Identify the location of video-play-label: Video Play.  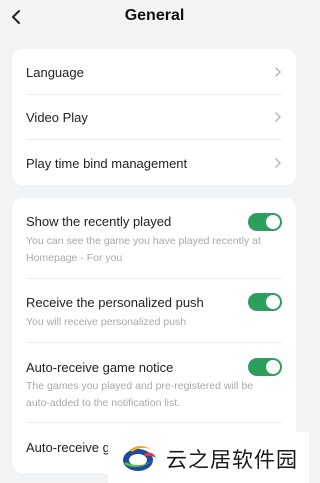
(57, 117).